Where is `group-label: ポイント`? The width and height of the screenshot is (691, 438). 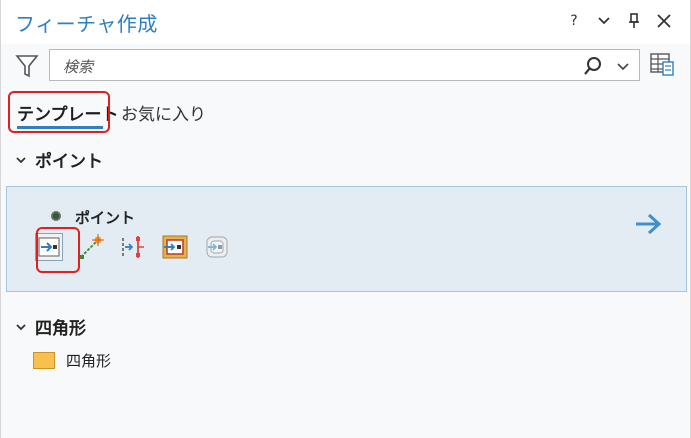
group-label: ポイント is located at coordinates (69, 162).